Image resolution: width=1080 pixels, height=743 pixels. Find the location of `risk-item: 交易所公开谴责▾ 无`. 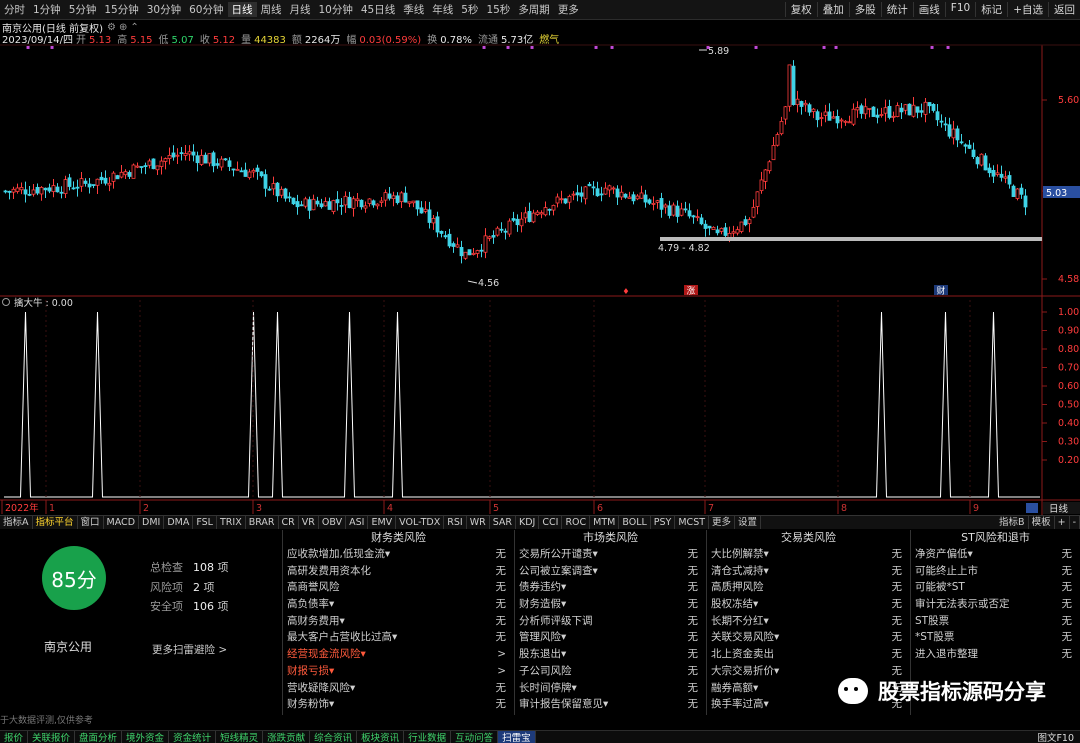

risk-item: 交易所公开谴责▾ 无 is located at coordinates (610, 554).